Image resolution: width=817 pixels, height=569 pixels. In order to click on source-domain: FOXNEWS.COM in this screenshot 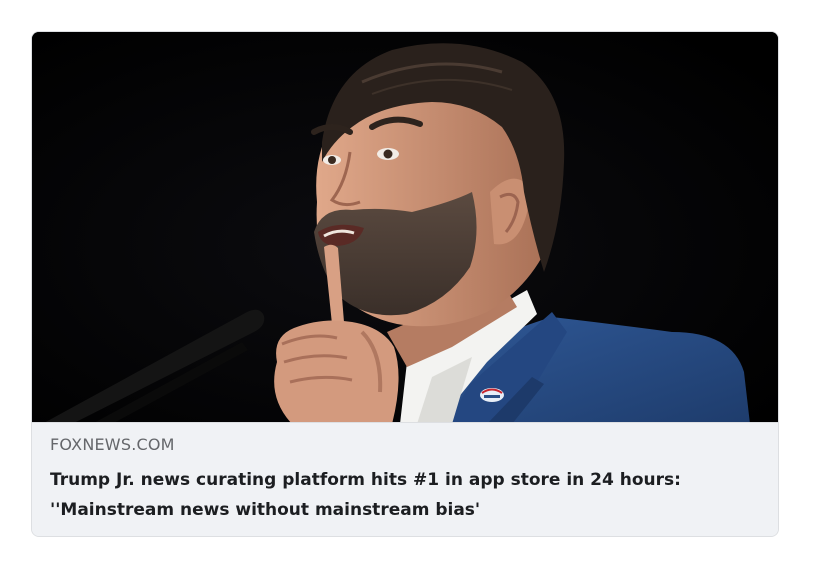, I will do `click(112, 444)`.